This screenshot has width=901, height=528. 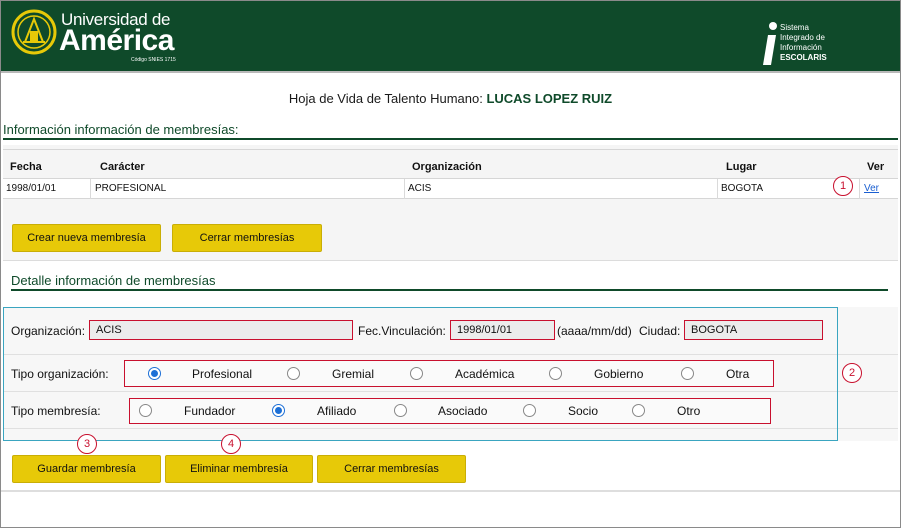 I want to click on radio-label-academica: Académica, so click(x=485, y=374).